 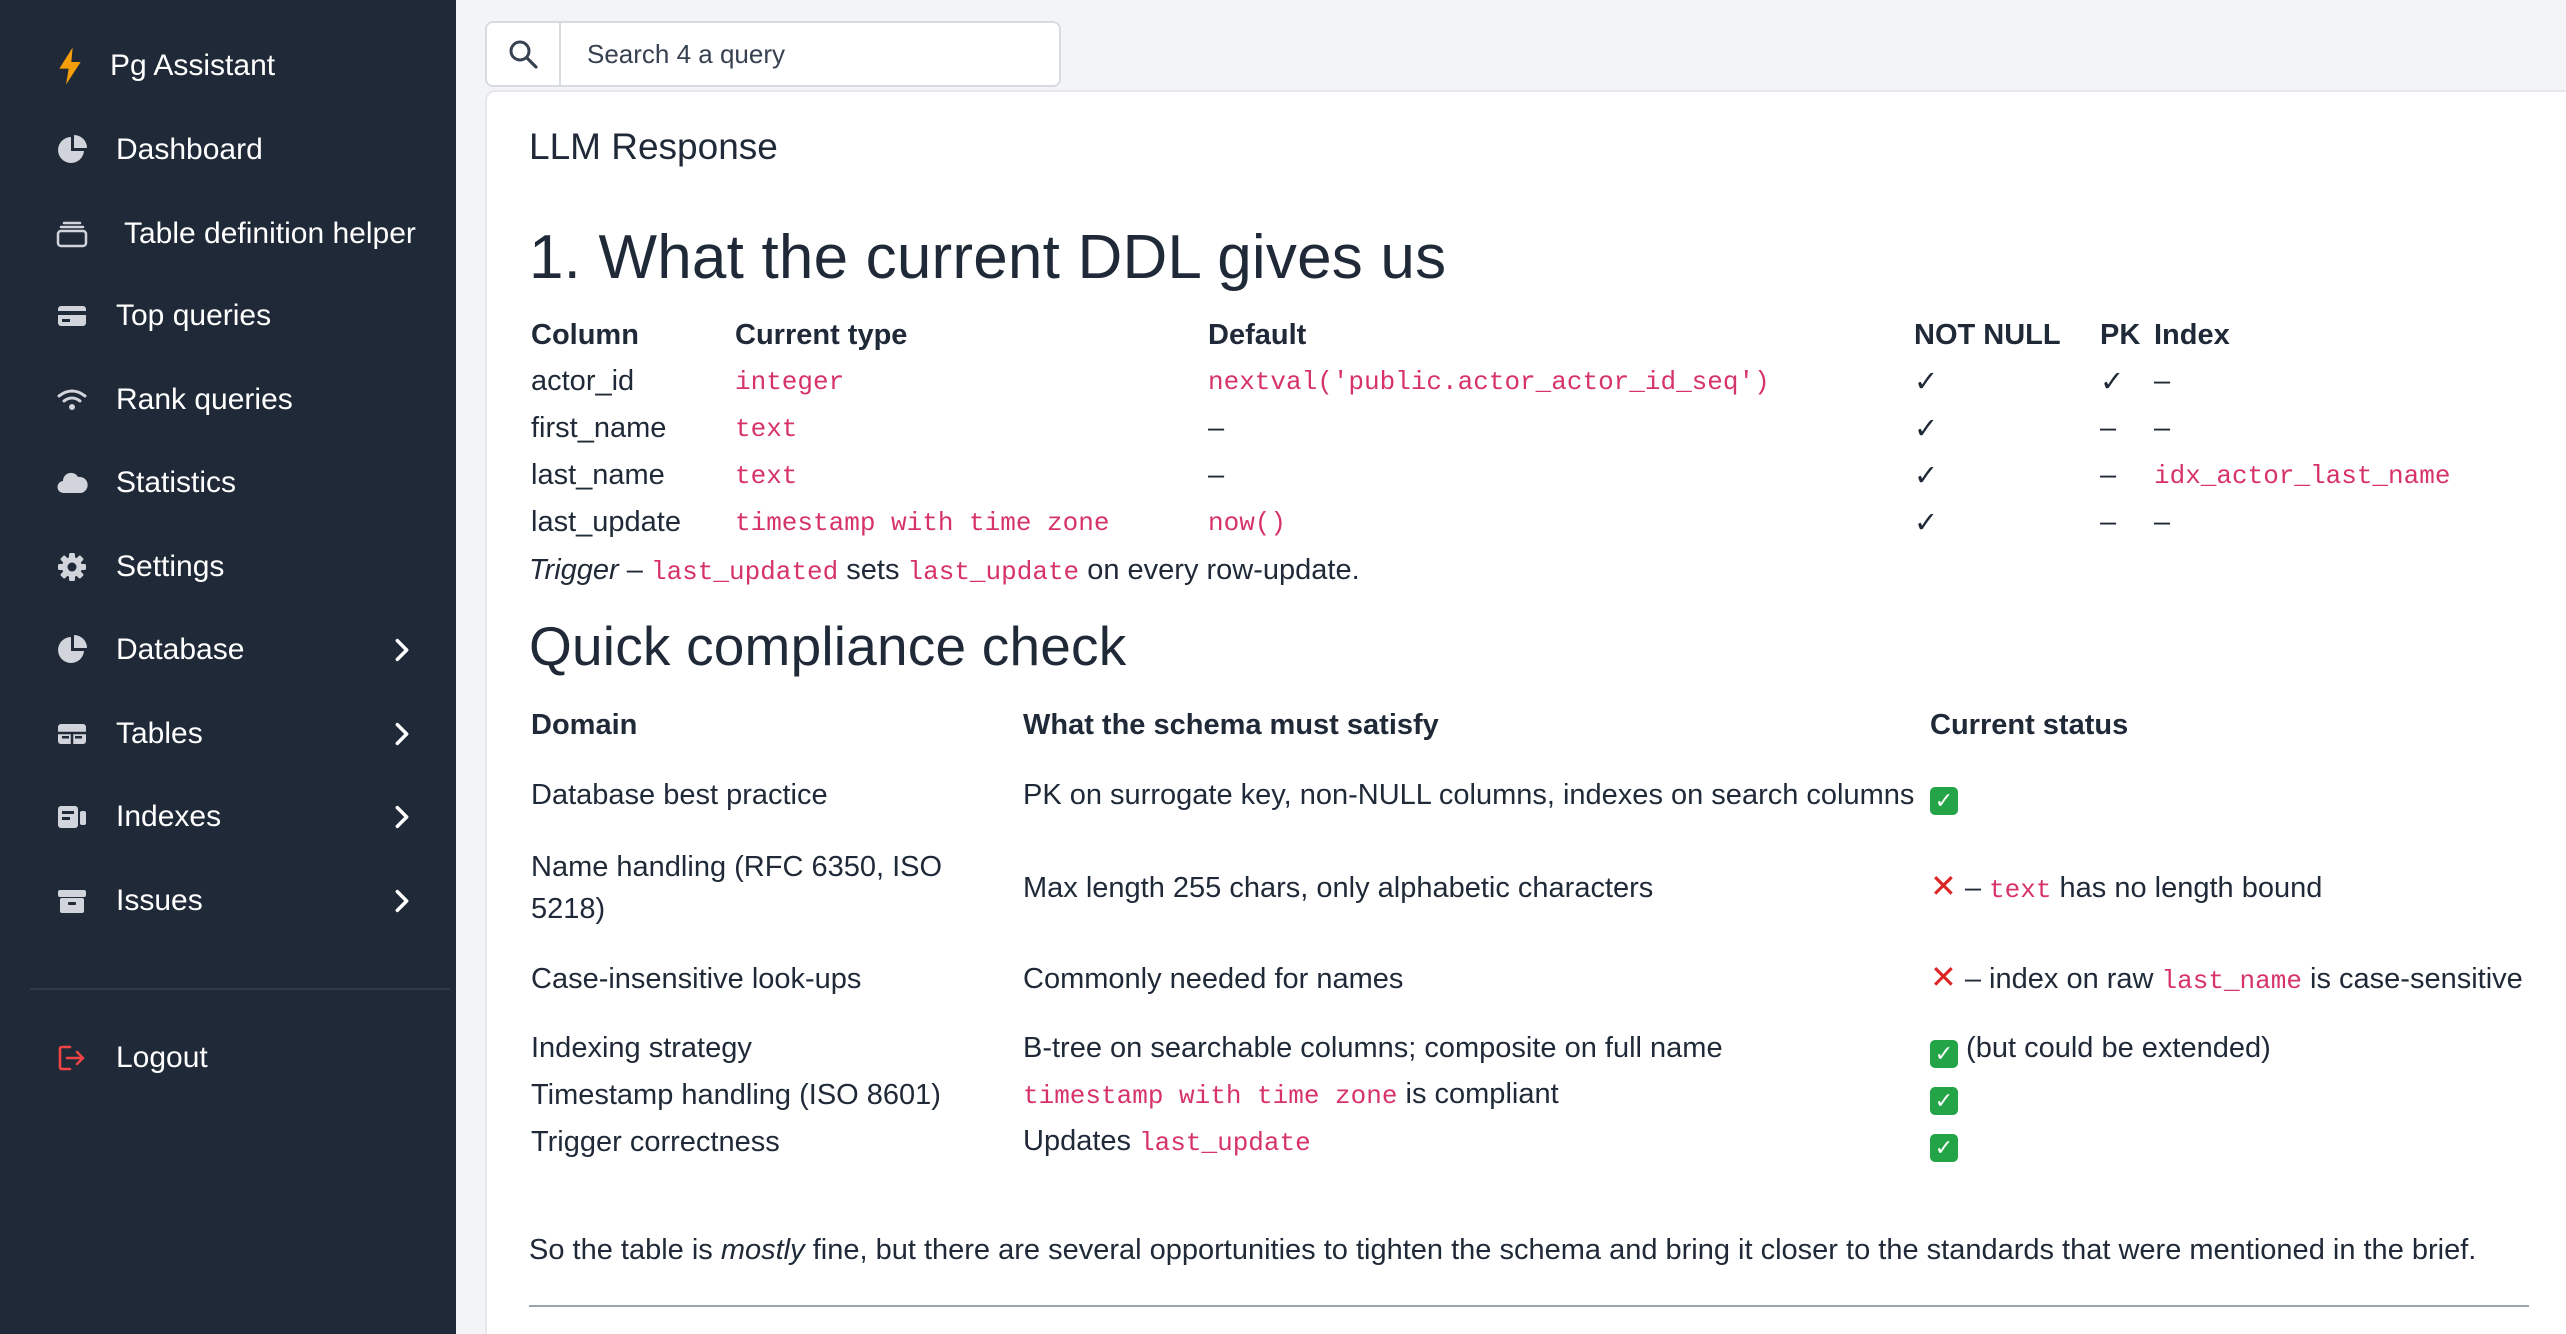 What do you see at coordinates (655, 1141) in the screenshot?
I see `cell-domain: Trigger correctness` at bounding box center [655, 1141].